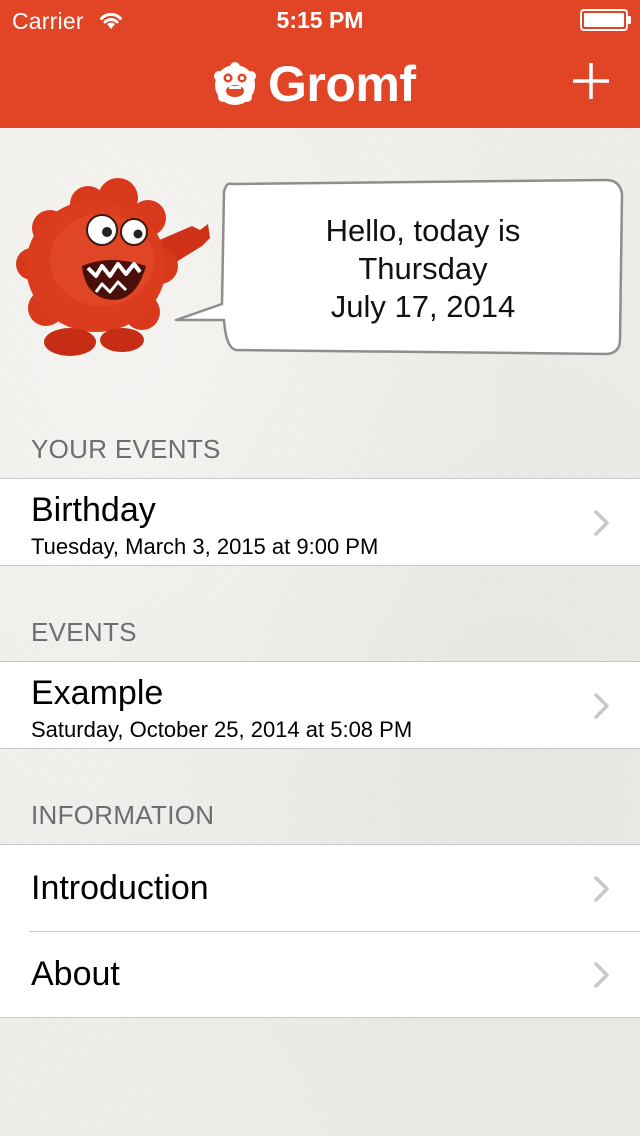 The width and height of the screenshot is (640, 1136). I want to click on gromf-monster-logo-icon, so click(235, 83).